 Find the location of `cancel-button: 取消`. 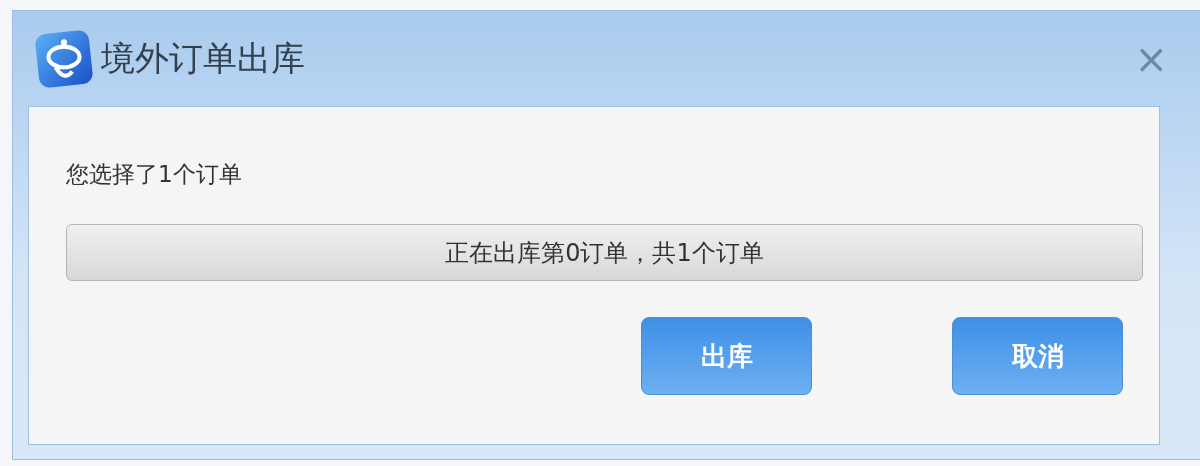

cancel-button: 取消 is located at coordinates (1037, 356).